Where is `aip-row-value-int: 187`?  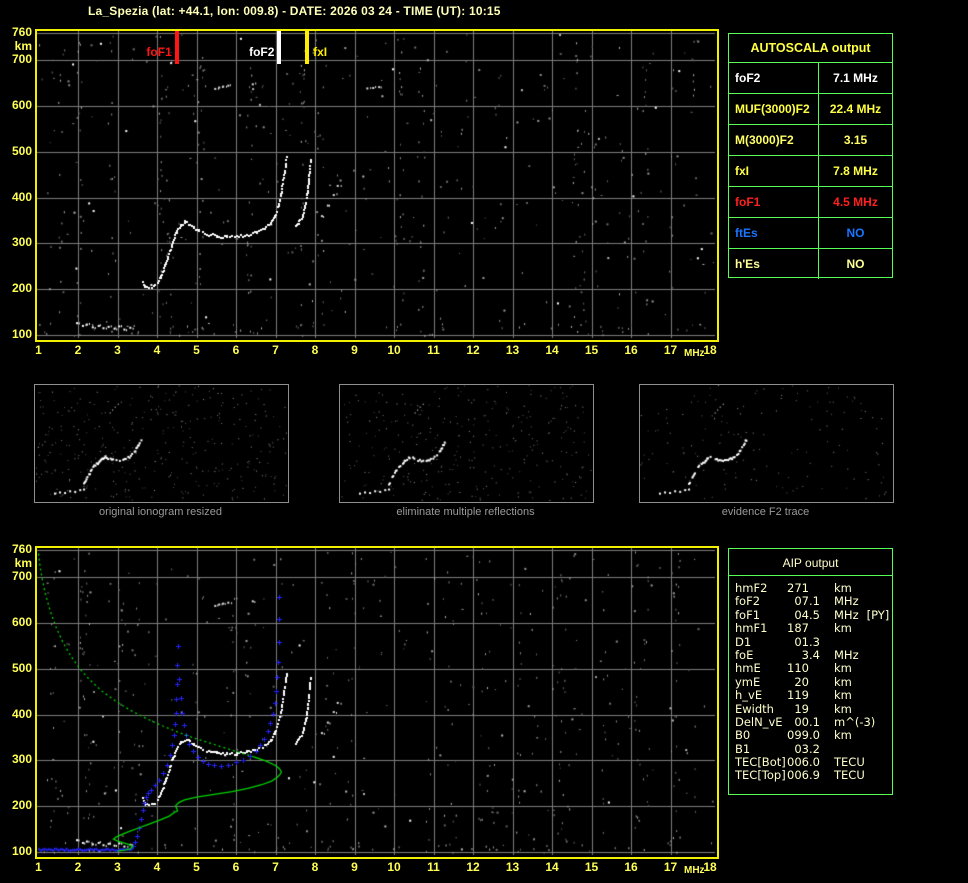 aip-row-value-int: 187 is located at coordinates (798, 628).